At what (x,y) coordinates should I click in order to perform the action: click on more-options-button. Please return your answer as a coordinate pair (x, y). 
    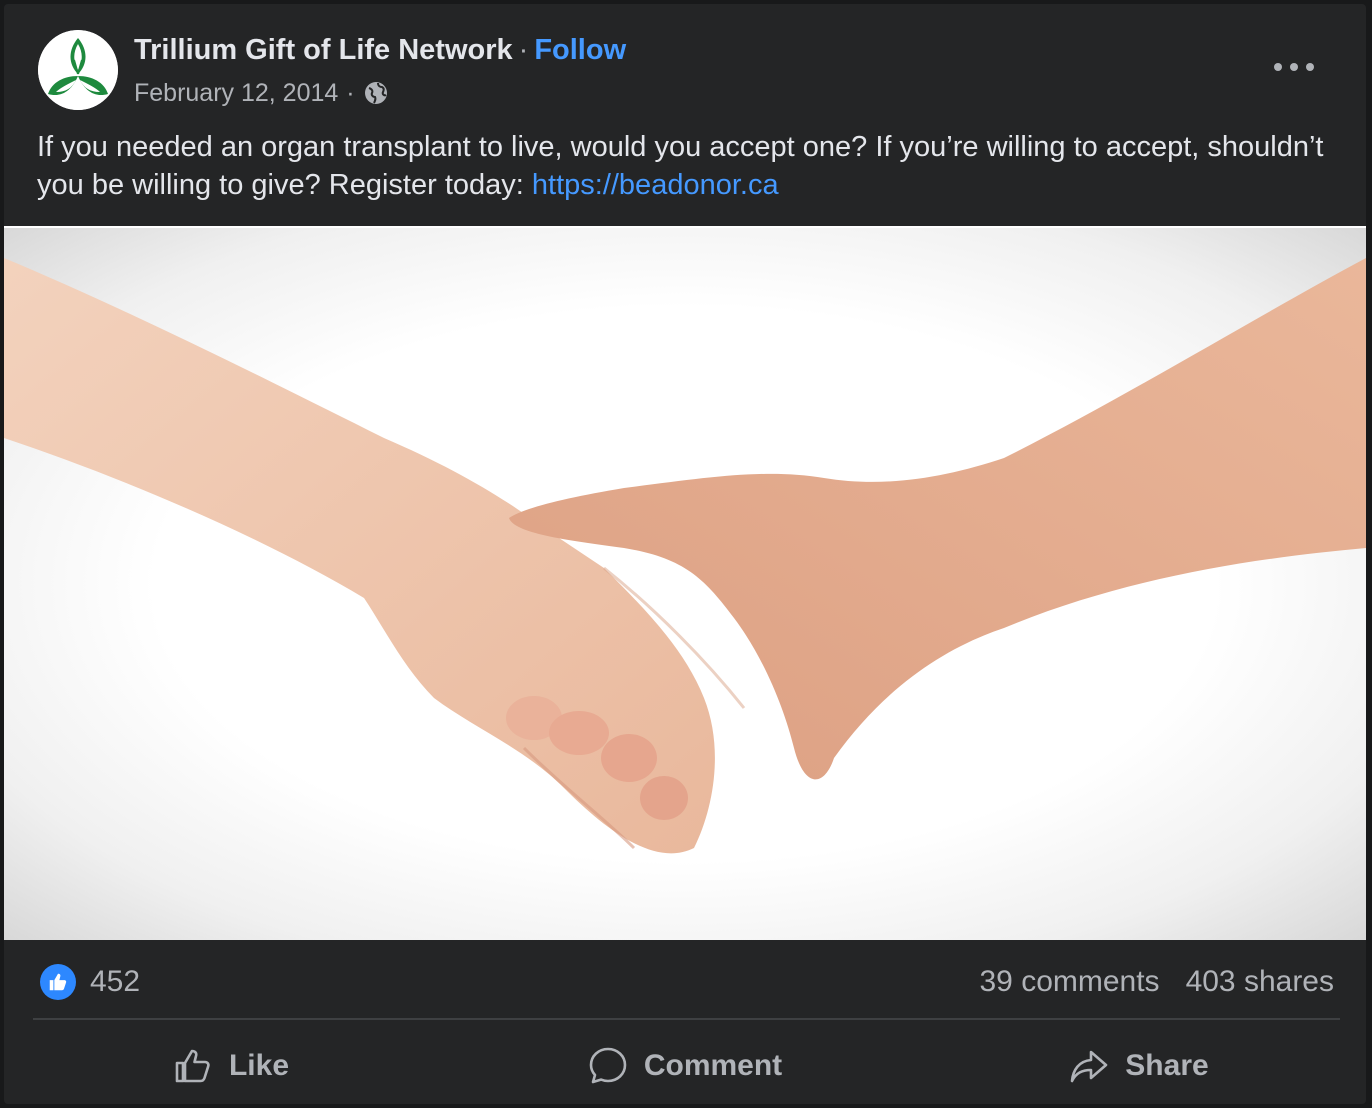
    Looking at the image, I should click on (1294, 67).